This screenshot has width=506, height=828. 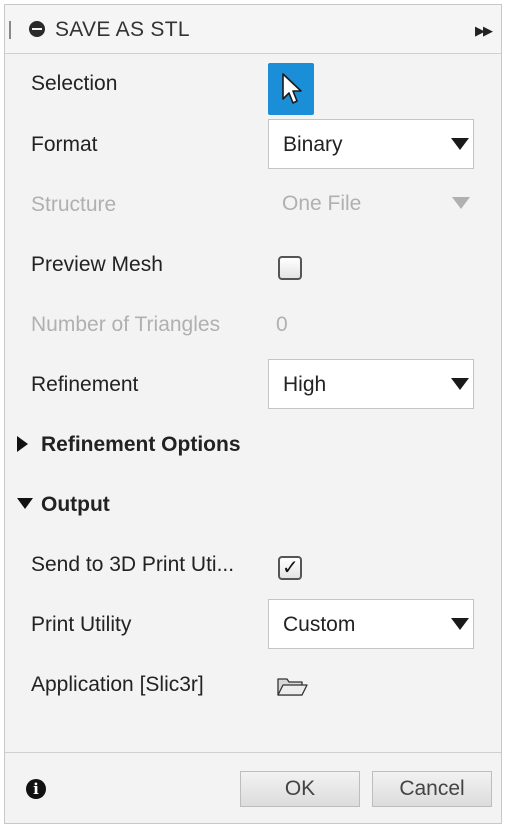 I want to click on print-utility-dropdown: Custom, so click(x=371, y=624).